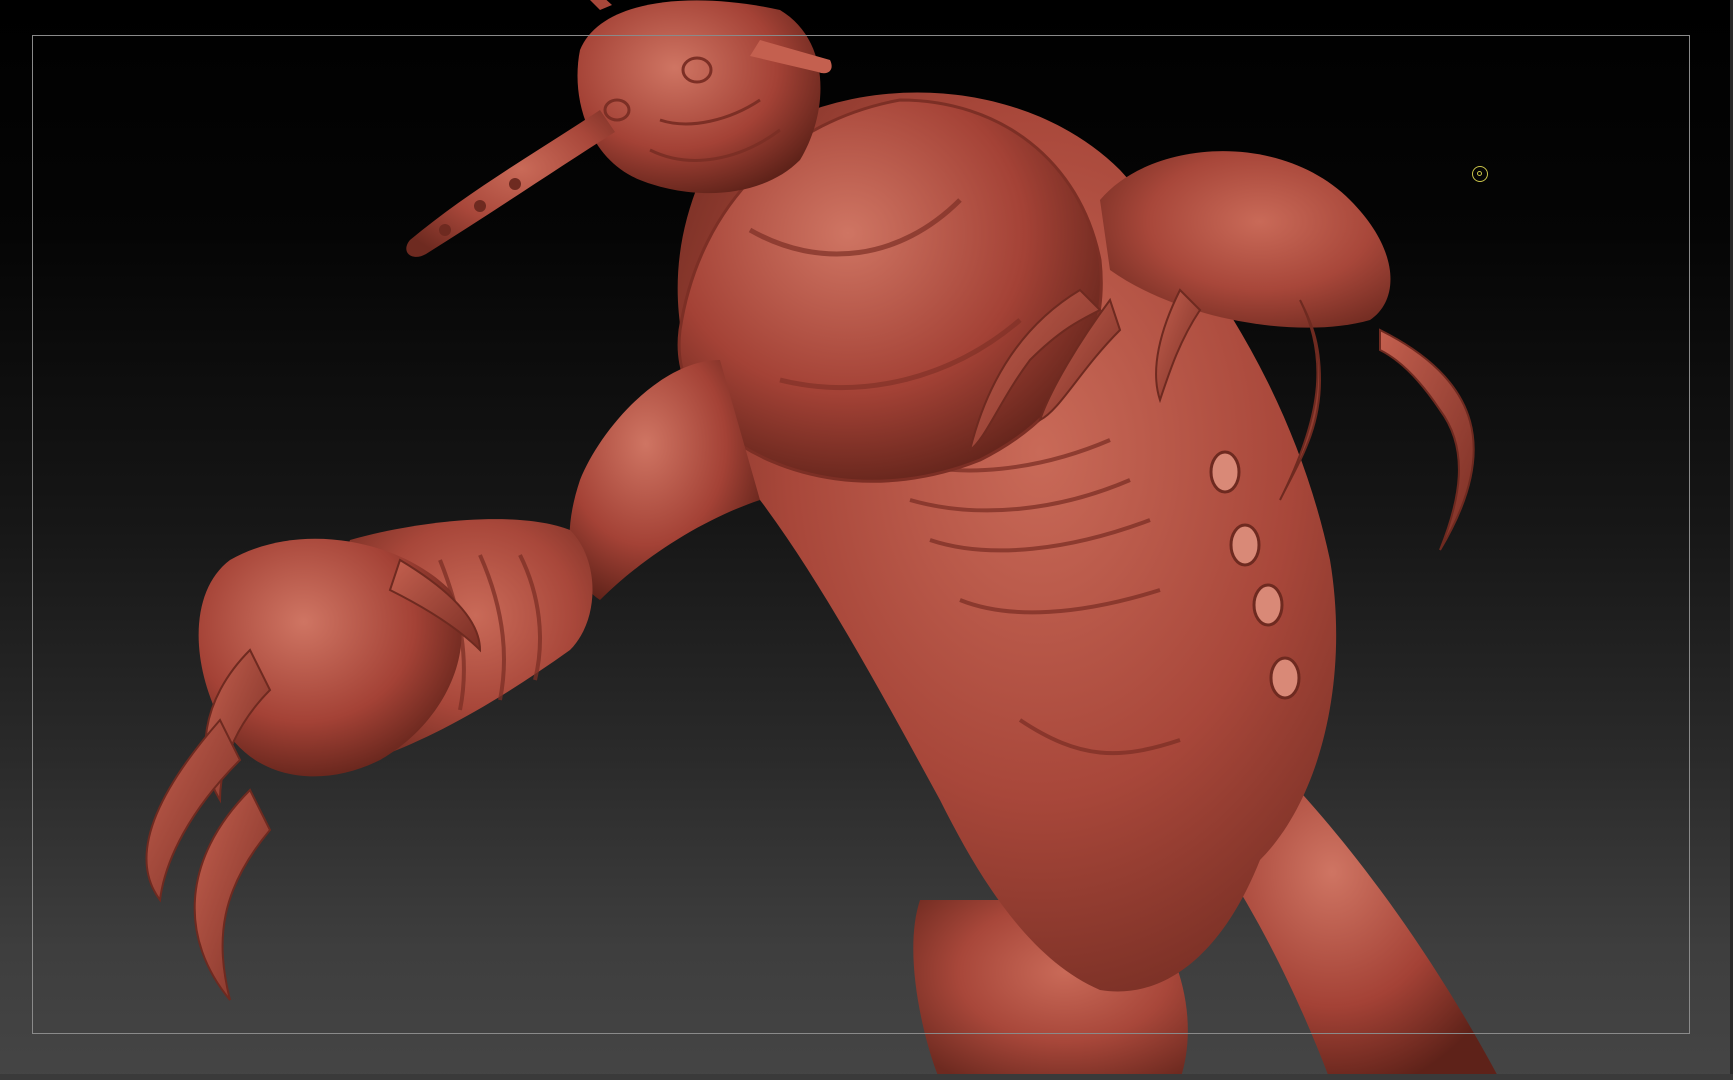 The width and height of the screenshot is (1733, 1080). What do you see at coordinates (601, 5) in the screenshot?
I see `antenna-top` at bounding box center [601, 5].